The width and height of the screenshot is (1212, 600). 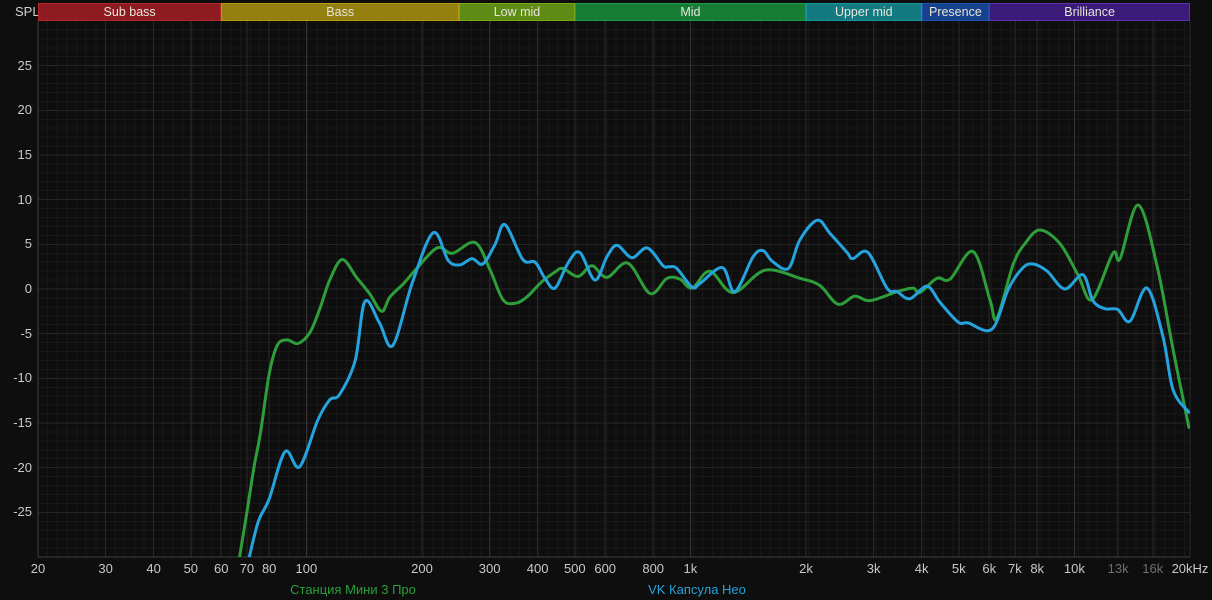 What do you see at coordinates (537, 568) in the screenshot?
I see `x-tick-label: 400` at bounding box center [537, 568].